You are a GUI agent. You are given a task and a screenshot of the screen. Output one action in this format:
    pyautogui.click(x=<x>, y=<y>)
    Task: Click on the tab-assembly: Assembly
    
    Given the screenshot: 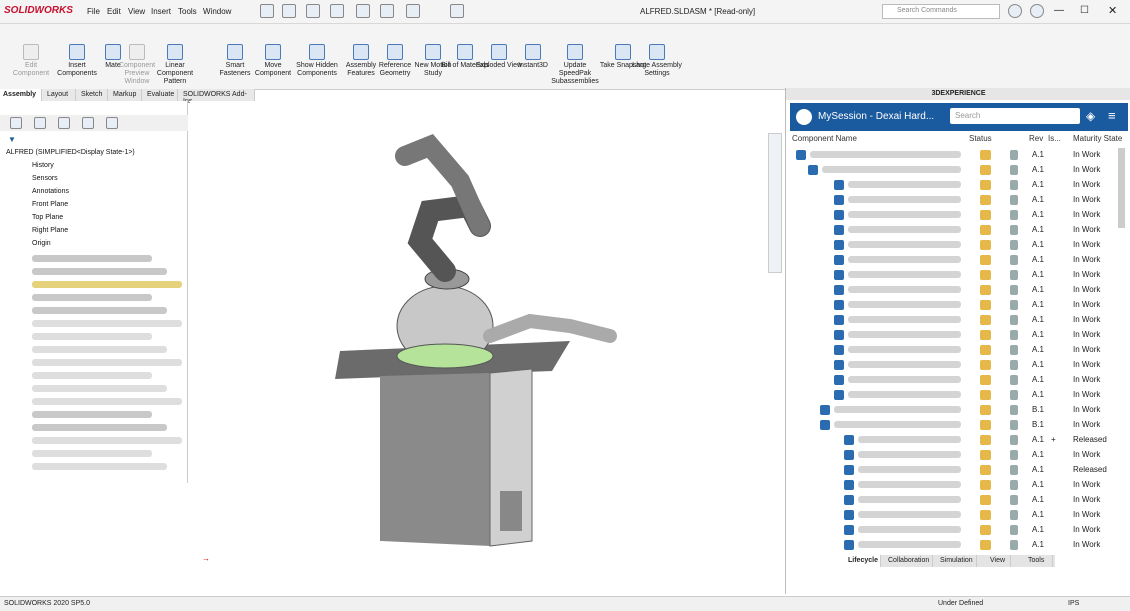 What is the action you would take?
    pyautogui.click(x=21, y=95)
    